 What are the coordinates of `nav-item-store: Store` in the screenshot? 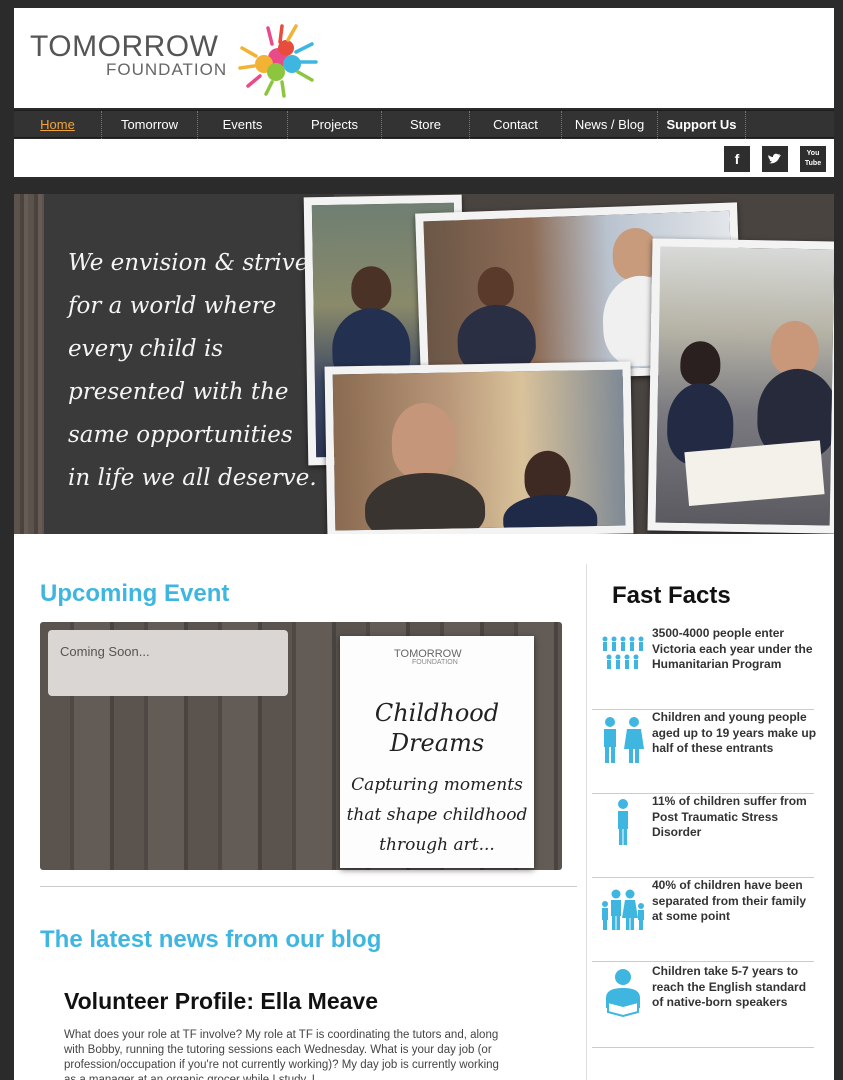 It's located at (426, 125).